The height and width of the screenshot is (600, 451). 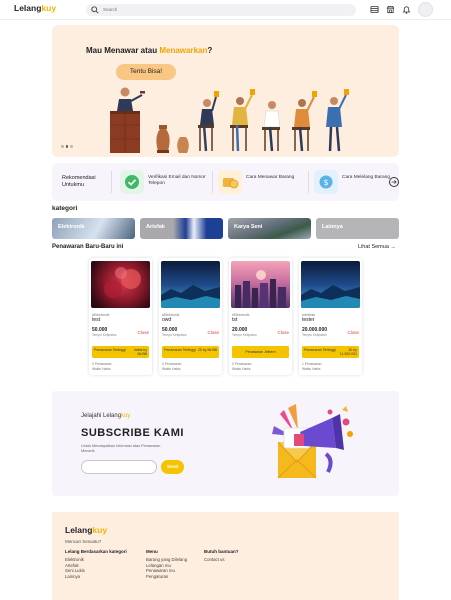 What do you see at coordinates (152, 551) in the screenshot?
I see `footer-column-heading: Menu` at bounding box center [152, 551].